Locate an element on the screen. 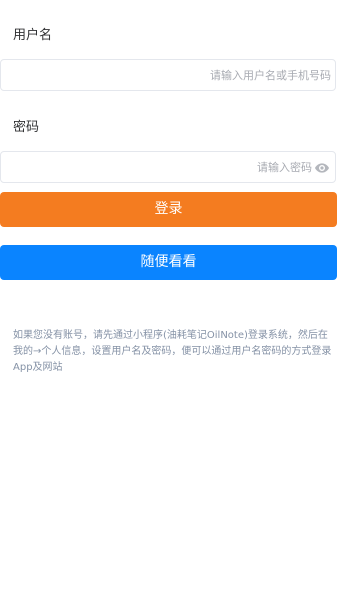 The image size is (337, 600). eye-icon is located at coordinates (322, 168).